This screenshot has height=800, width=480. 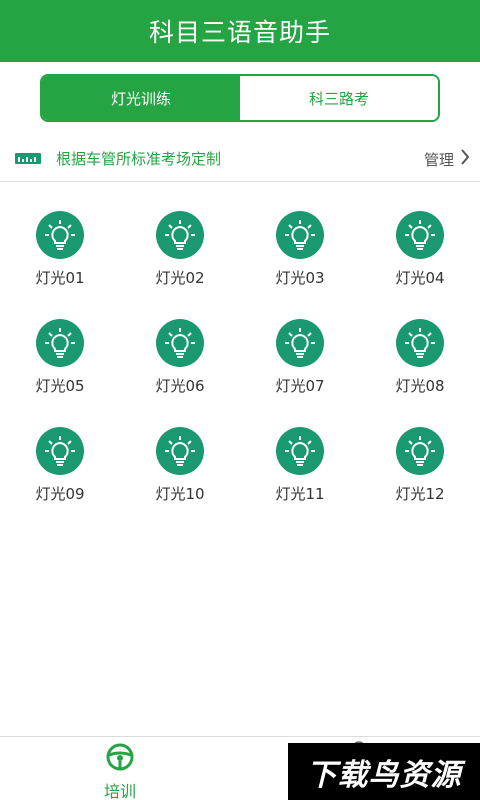 I want to click on light-item: 灯光06, so click(x=180, y=367).